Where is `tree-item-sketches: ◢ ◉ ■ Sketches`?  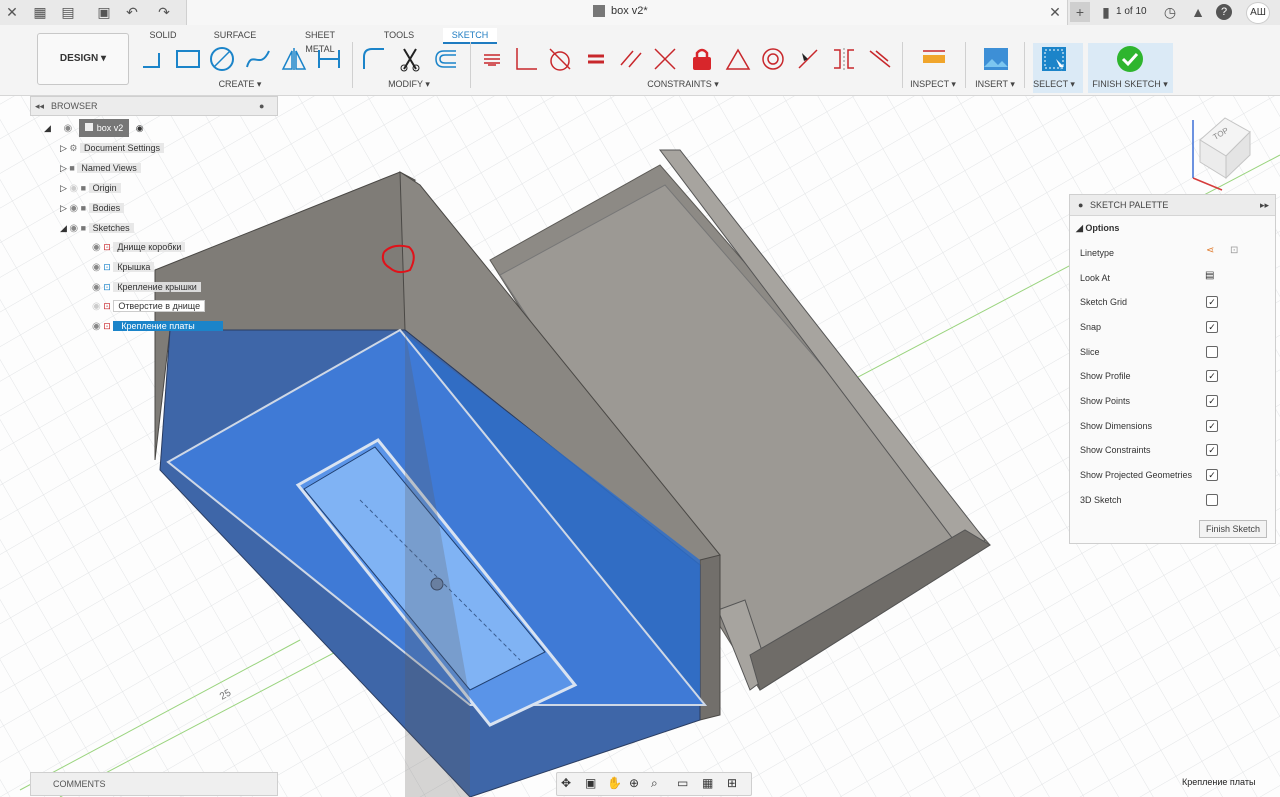 tree-item-sketches: ◢ ◉ ■ Sketches is located at coordinates (97, 228).